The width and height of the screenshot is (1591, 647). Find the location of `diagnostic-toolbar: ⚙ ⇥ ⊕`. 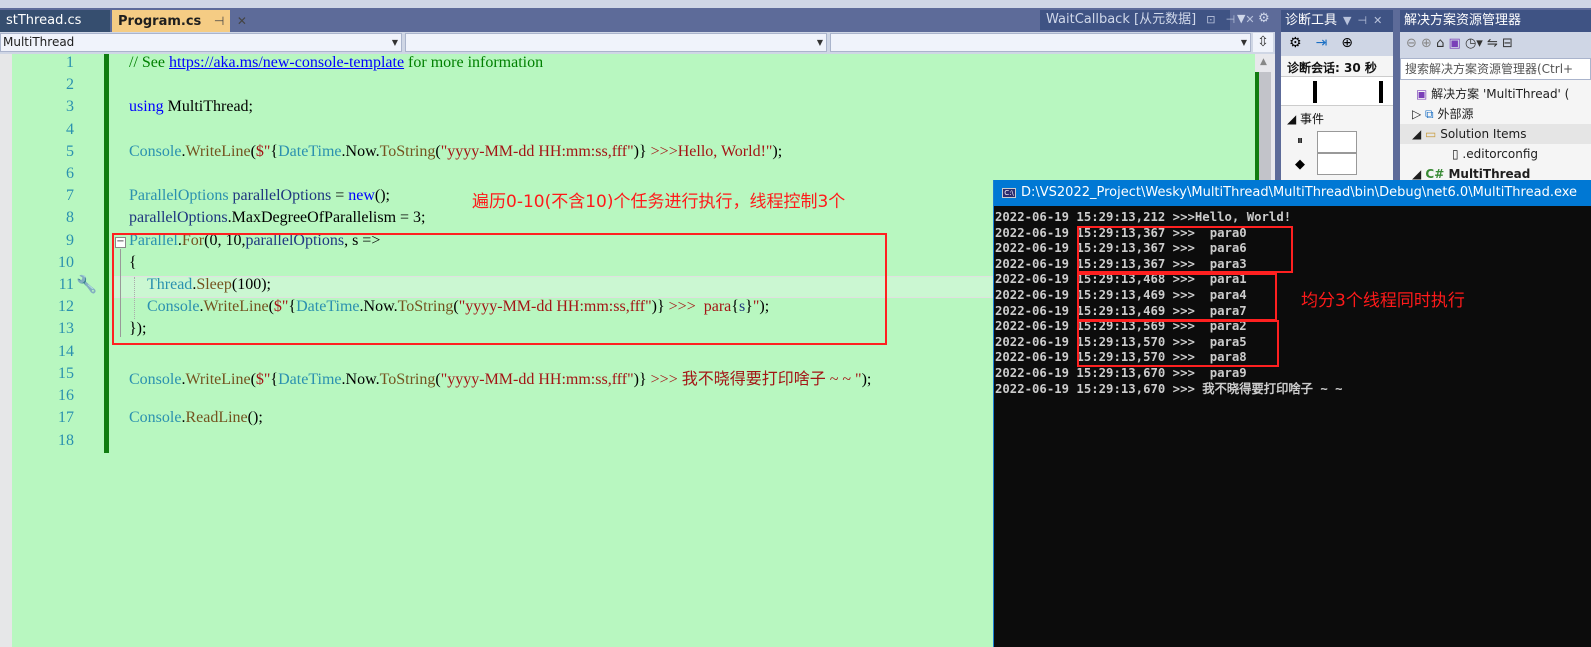

diagnostic-toolbar: ⚙ ⇥ ⊕ is located at coordinates (1337, 44).